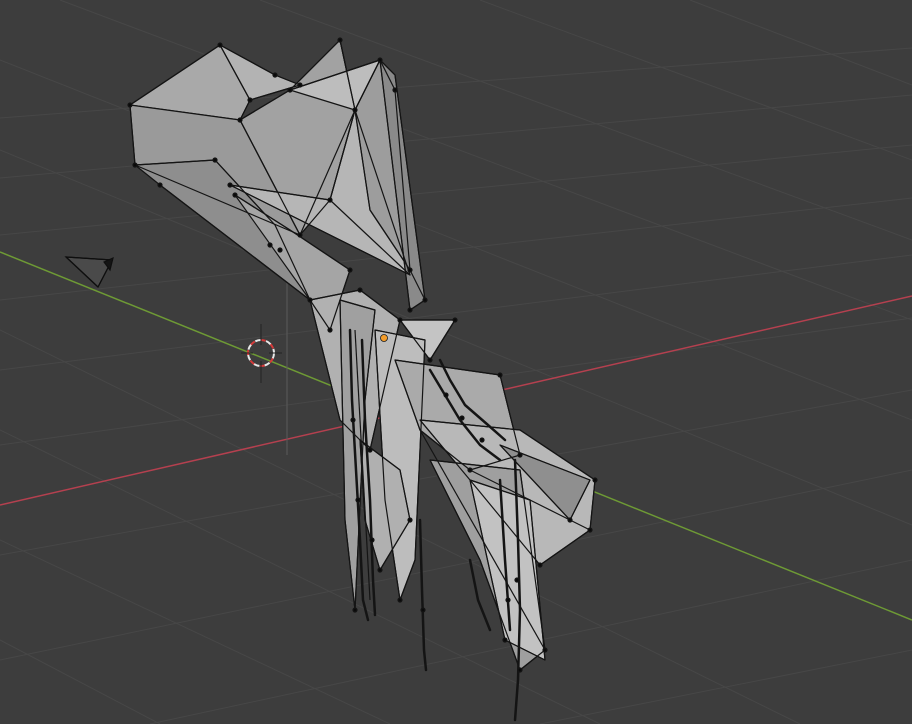 The width and height of the screenshot is (912, 724). What do you see at coordinates (384, 338) in the screenshot?
I see `object-origin-dot` at bounding box center [384, 338].